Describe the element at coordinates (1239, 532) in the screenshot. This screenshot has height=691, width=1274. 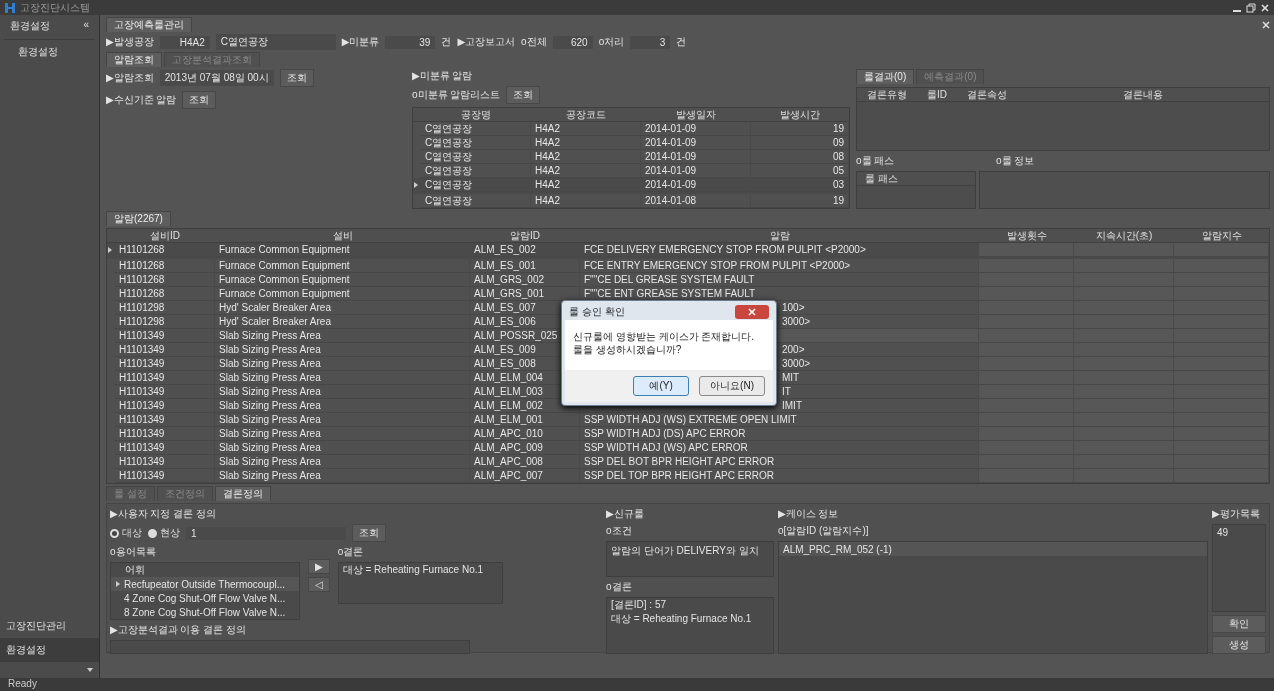
I see `list-item: 49` at that location.